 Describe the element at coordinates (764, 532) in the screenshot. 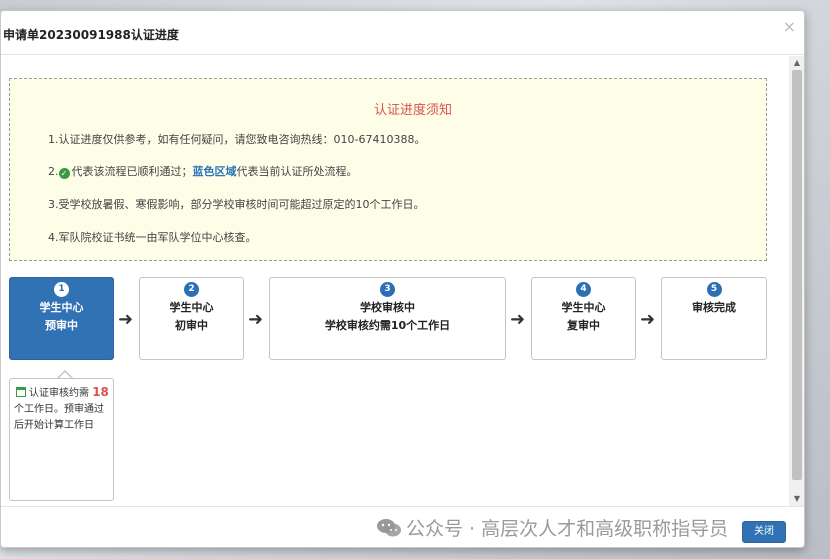

I see `close-button: 关闭` at that location.